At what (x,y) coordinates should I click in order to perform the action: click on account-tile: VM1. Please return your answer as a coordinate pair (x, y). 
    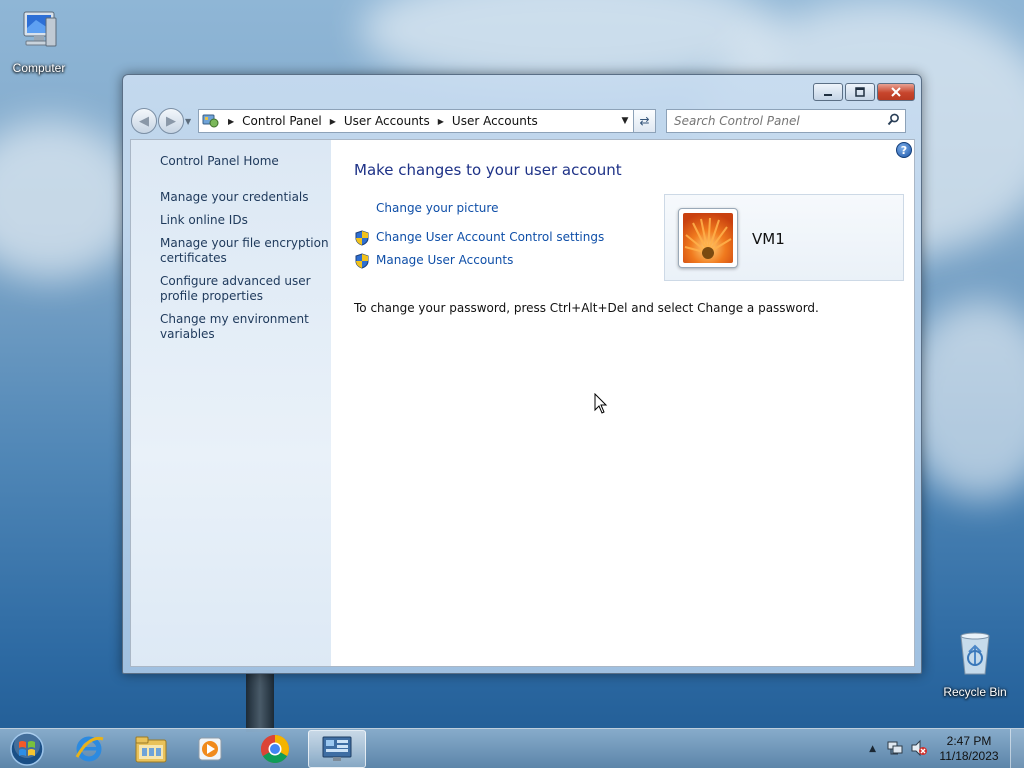
    Looking at the image, I should click on (784, 237).